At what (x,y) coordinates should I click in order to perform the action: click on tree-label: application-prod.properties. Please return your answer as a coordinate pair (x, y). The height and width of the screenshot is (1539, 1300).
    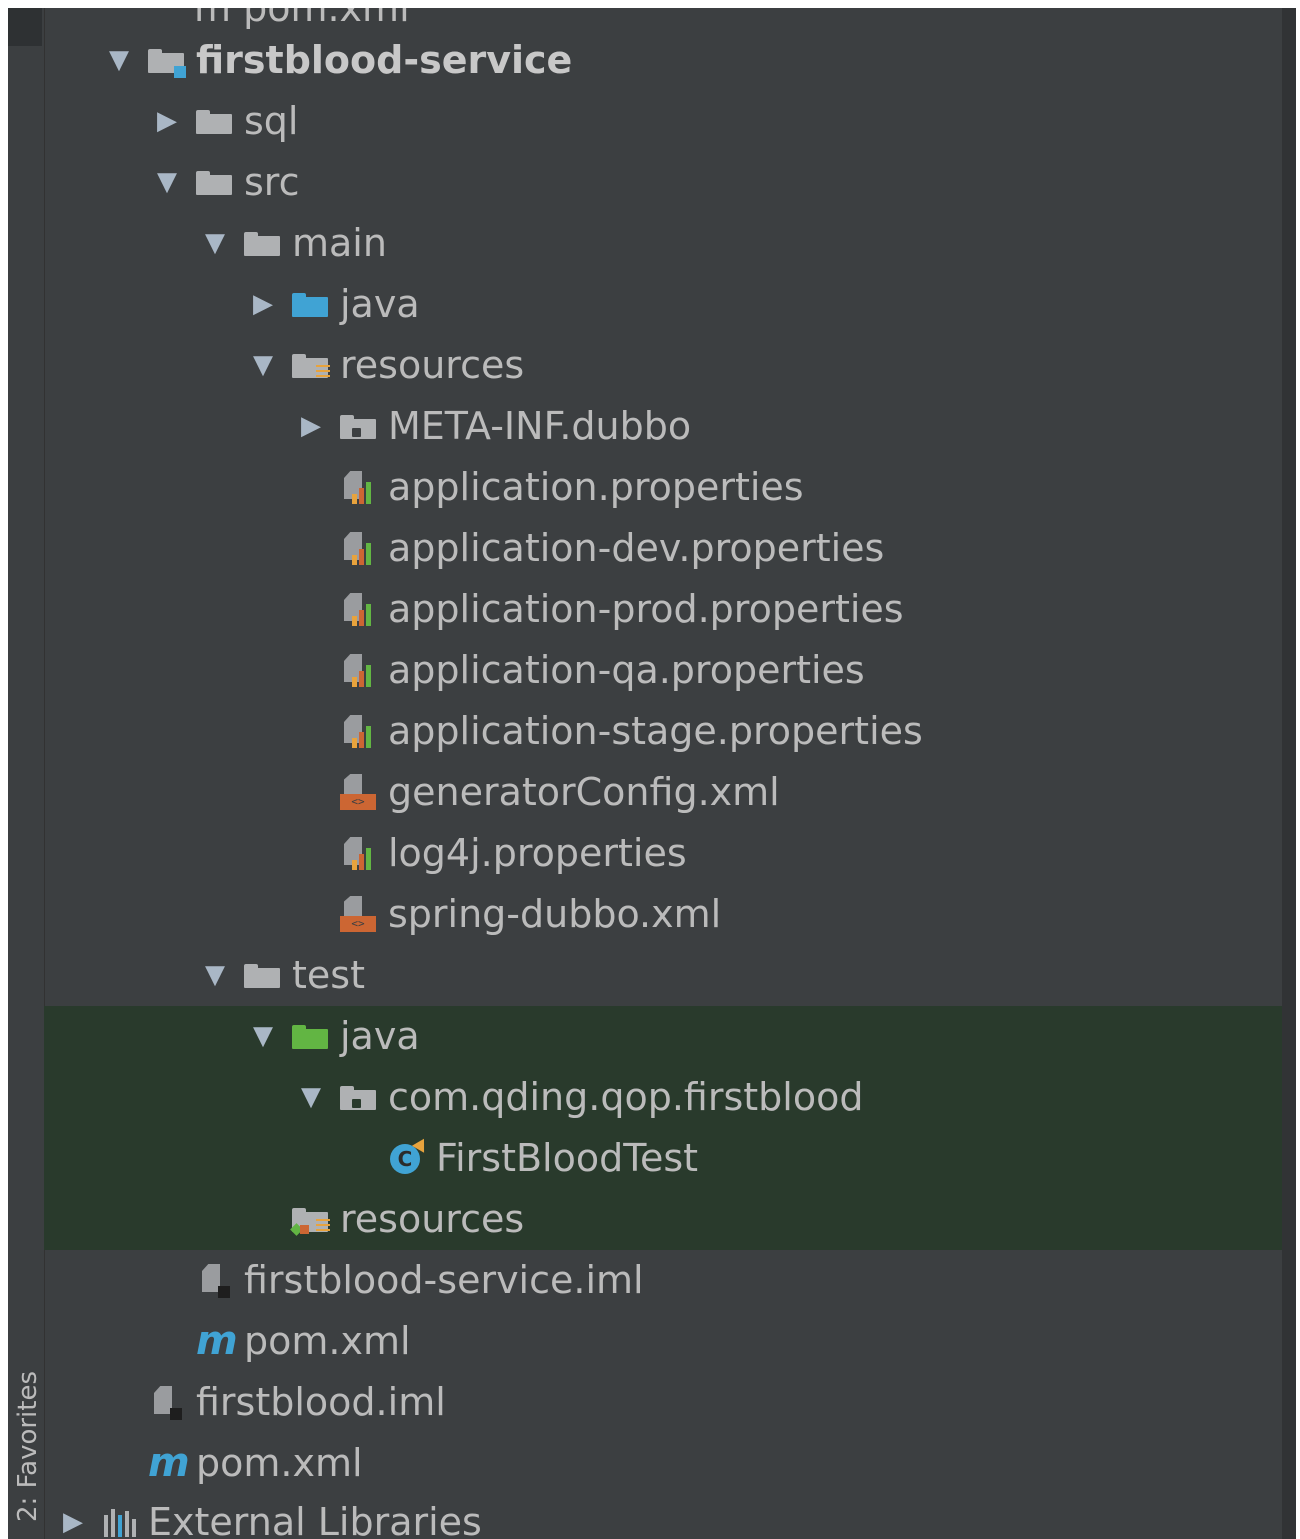
    Looking at the image, I should click on (646, 609).